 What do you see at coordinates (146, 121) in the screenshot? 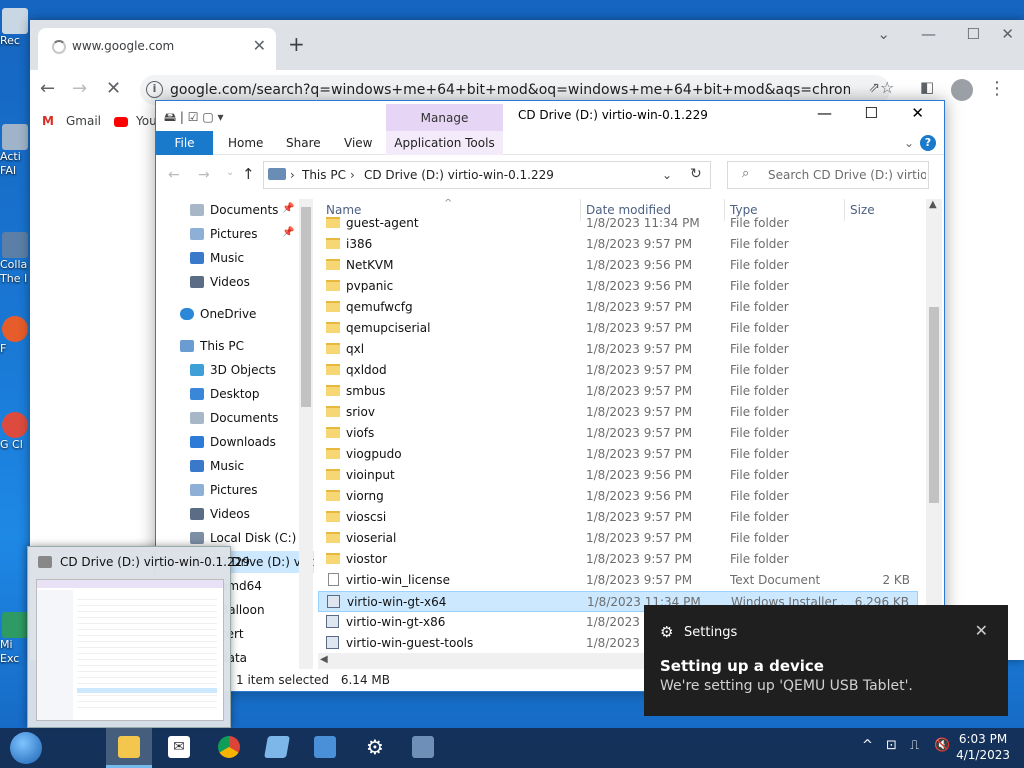
I see `bookmark-youtube: You` at bounding box center [146, 121].